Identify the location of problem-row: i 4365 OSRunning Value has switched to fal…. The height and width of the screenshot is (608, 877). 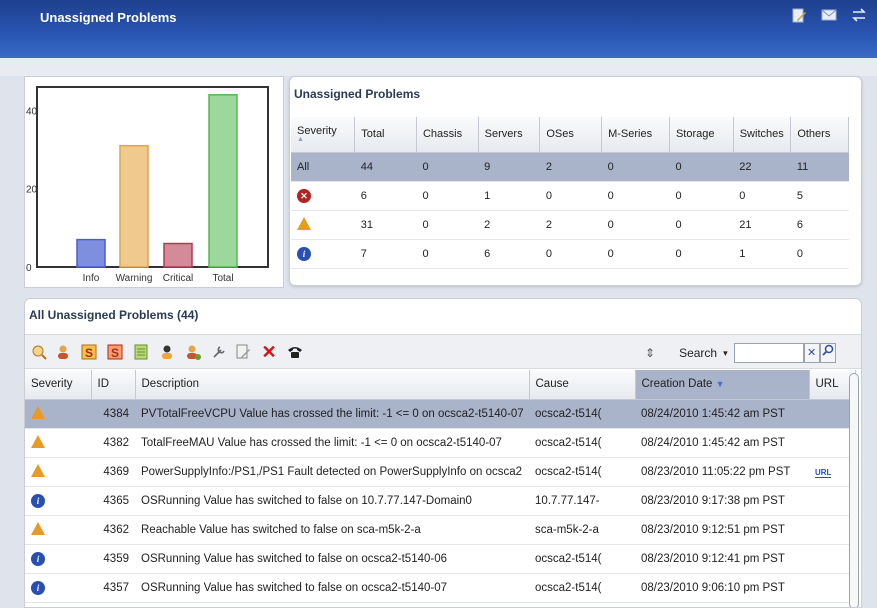
(440, 501).